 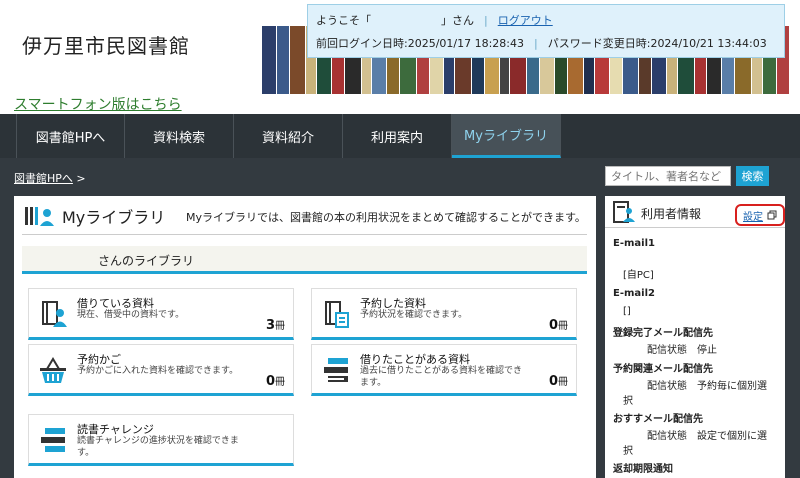 What do you see at coordinates (39, 216) in the screenshot?
I see `my-library-icon` at bounding box center [39, 216].